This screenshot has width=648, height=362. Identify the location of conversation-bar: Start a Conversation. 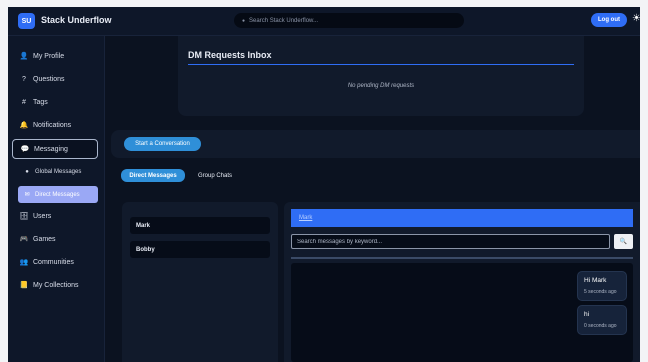
(375, 144).